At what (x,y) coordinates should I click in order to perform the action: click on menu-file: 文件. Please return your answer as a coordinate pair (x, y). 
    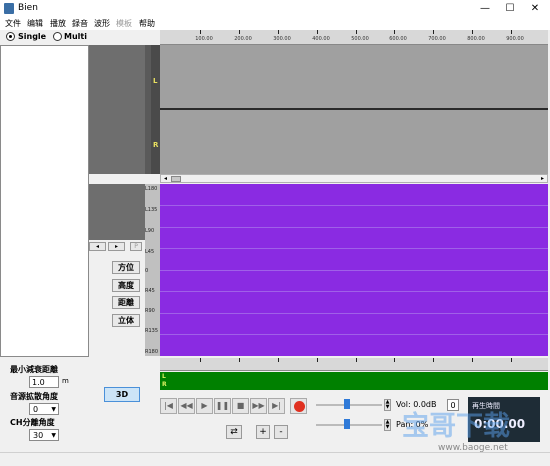
    Looking at the image, I should click on (13, 23).